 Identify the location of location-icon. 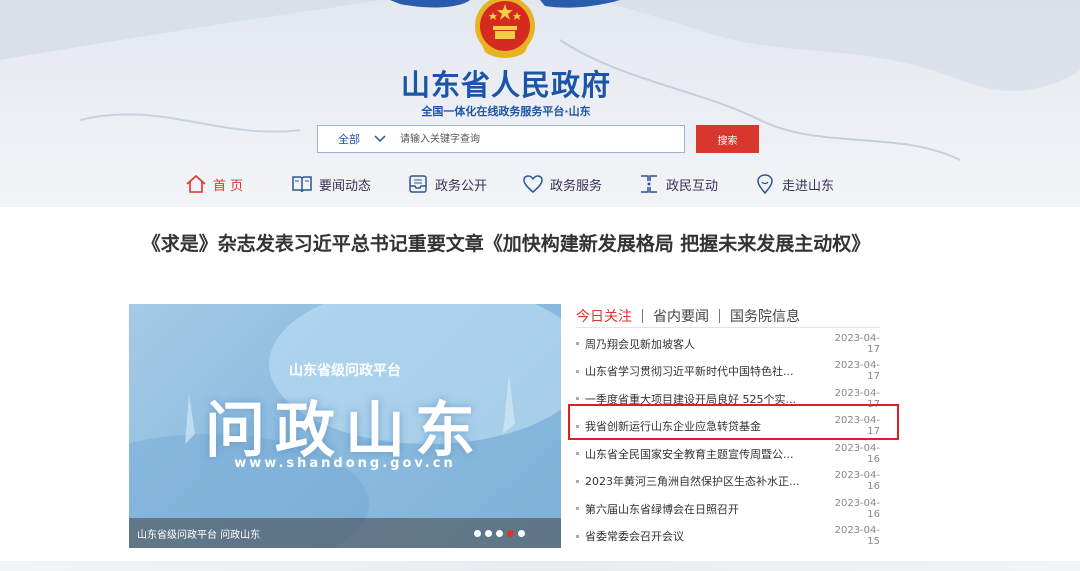
(765, 184).